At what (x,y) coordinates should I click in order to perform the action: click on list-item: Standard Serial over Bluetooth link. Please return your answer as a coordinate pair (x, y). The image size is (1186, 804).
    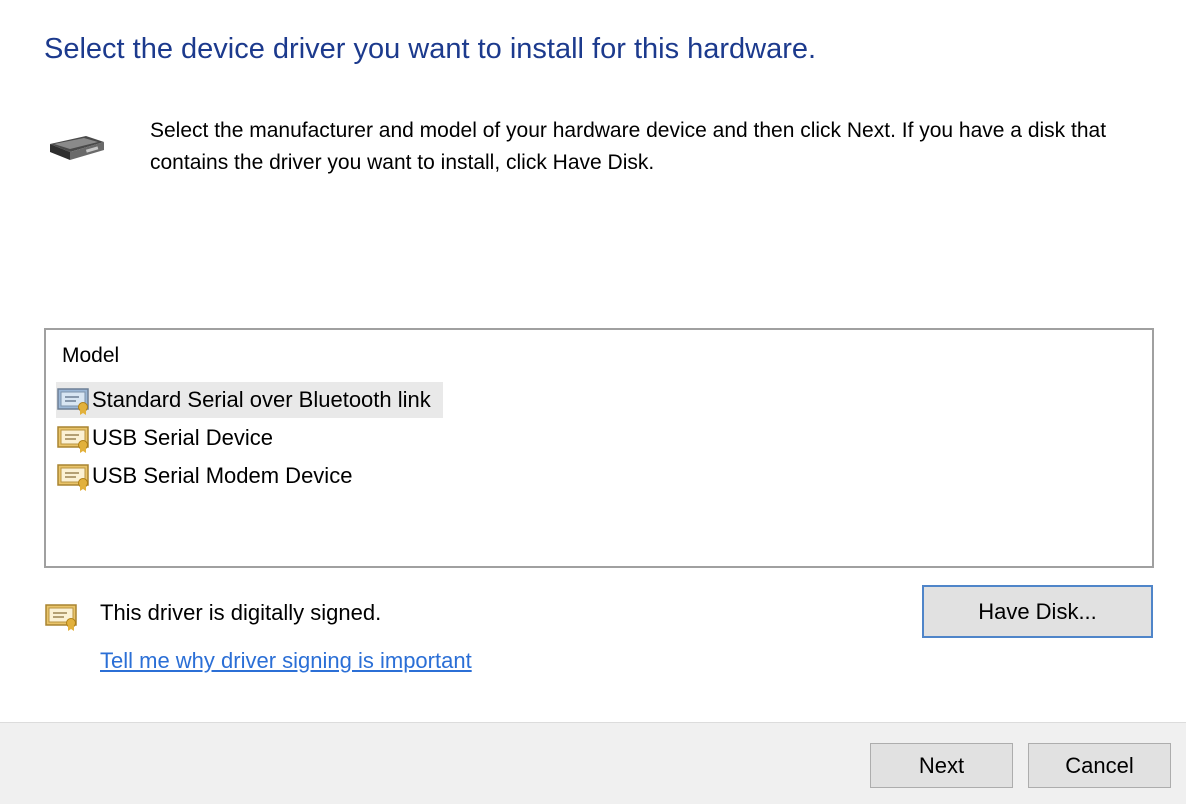
    Looking at the image, I should click on (249, 400).